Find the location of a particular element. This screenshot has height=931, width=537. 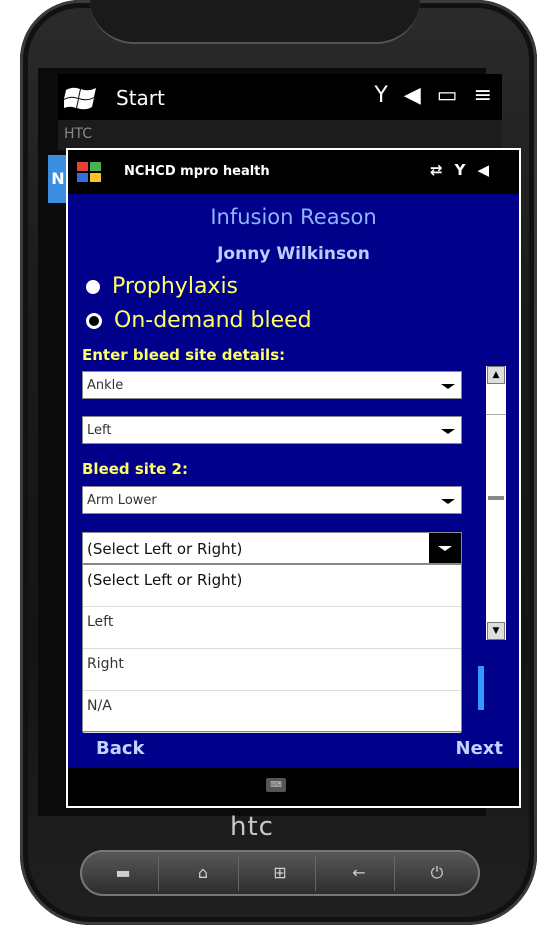

carrier-strip: HTC is located at coordinates (280, 135).